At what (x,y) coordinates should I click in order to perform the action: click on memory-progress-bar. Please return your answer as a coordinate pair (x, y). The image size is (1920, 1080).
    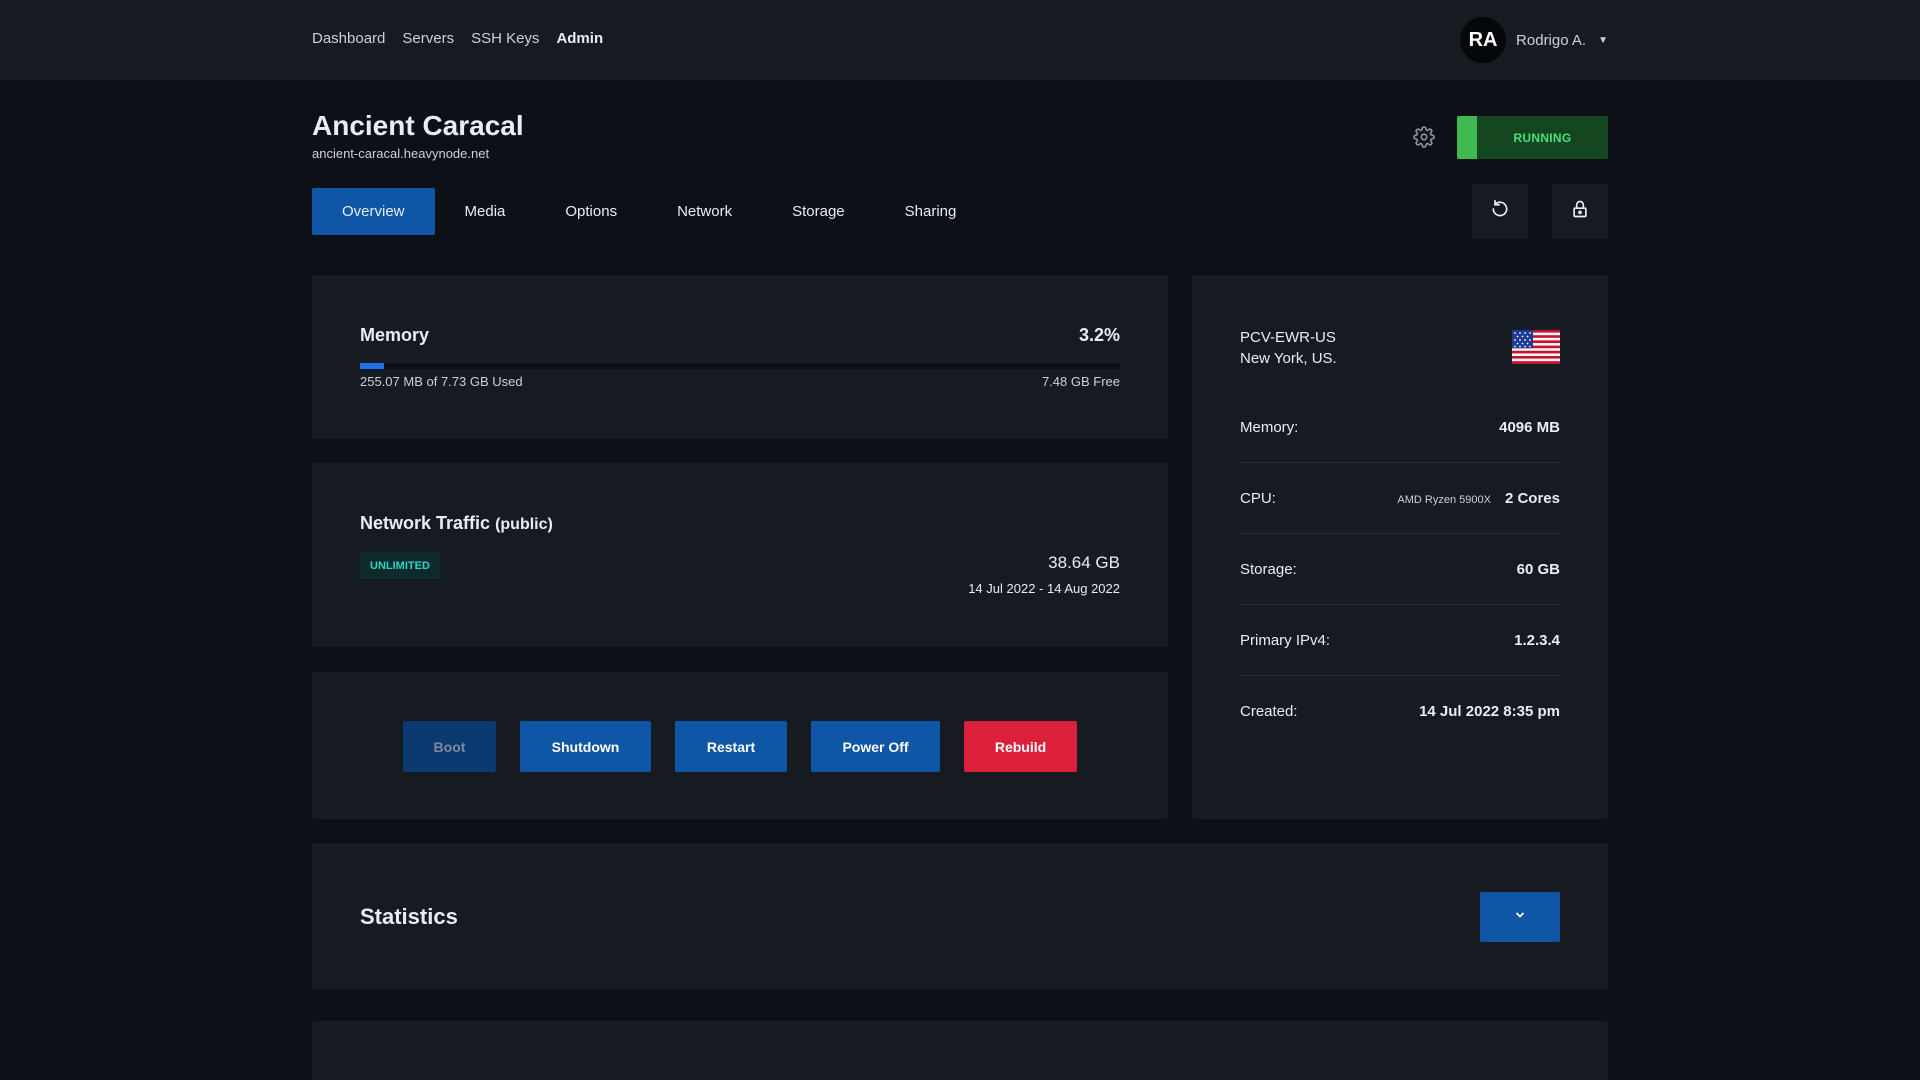
    Looking at the image, I should click on (740, 366).